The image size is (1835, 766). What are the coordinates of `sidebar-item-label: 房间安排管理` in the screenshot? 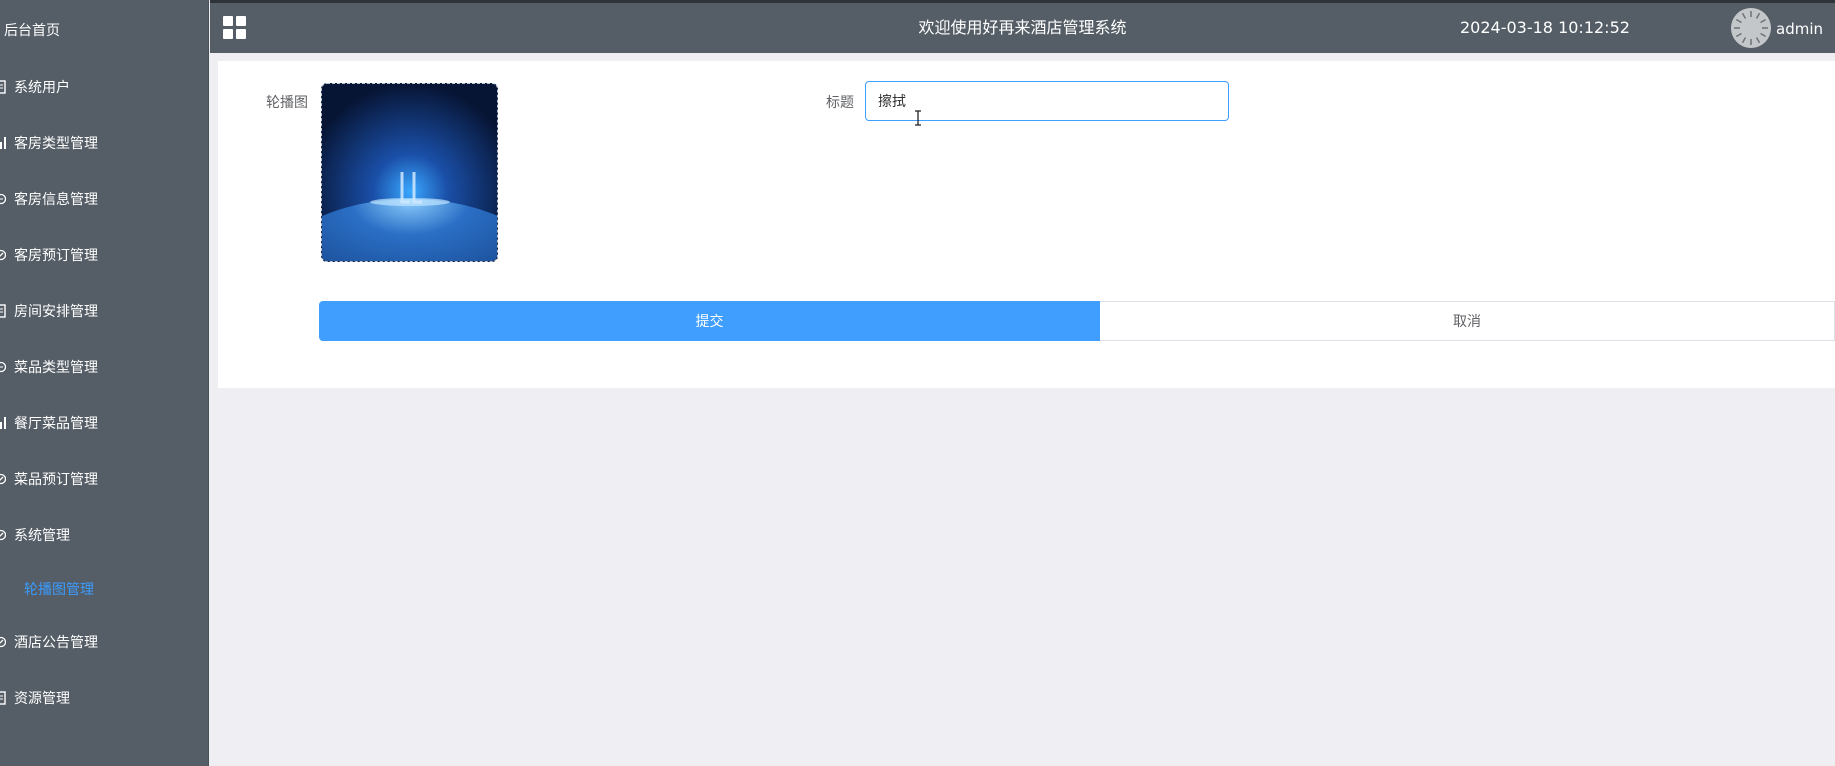 It's located at (56, 312).